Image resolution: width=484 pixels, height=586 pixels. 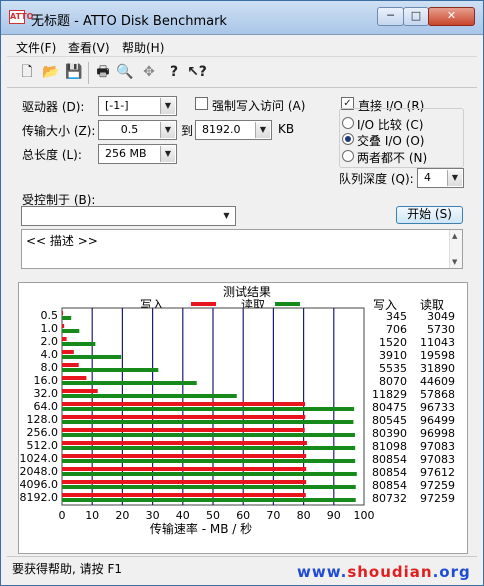 I want to click on drive-select: [-1-] ▼, so click(x=137, y=106).